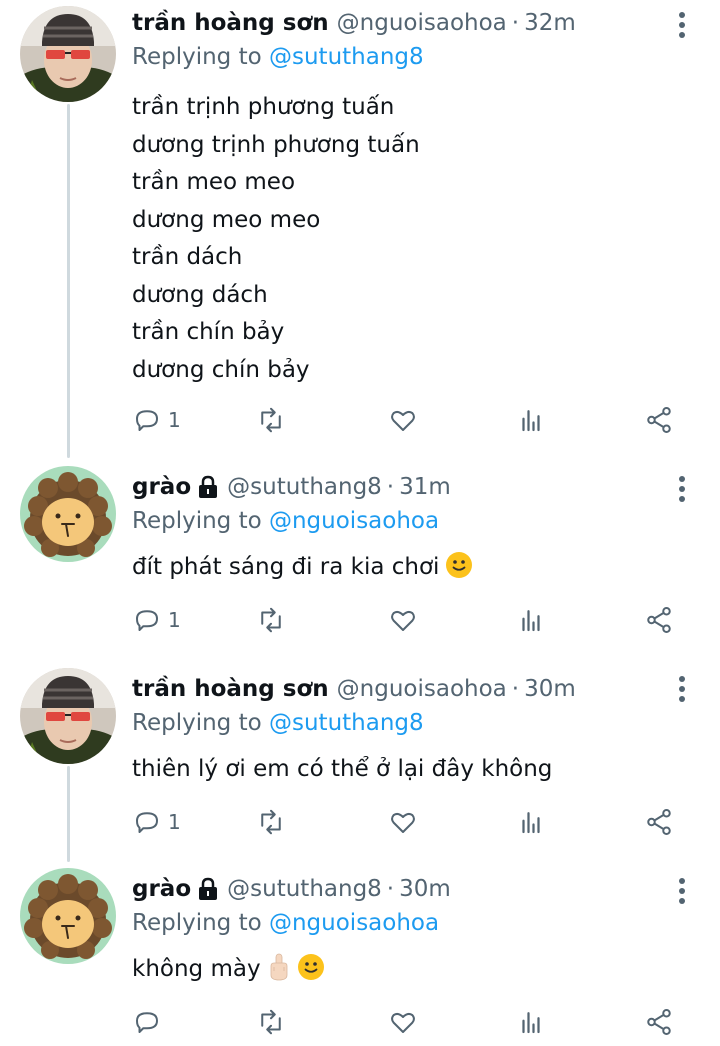 This screenshot has height=1046, width=720. What do you see at coordinates (187, 257) in the screenshot?
I see `tweet-text-line: trần dách` at bounding box center [187, 257].